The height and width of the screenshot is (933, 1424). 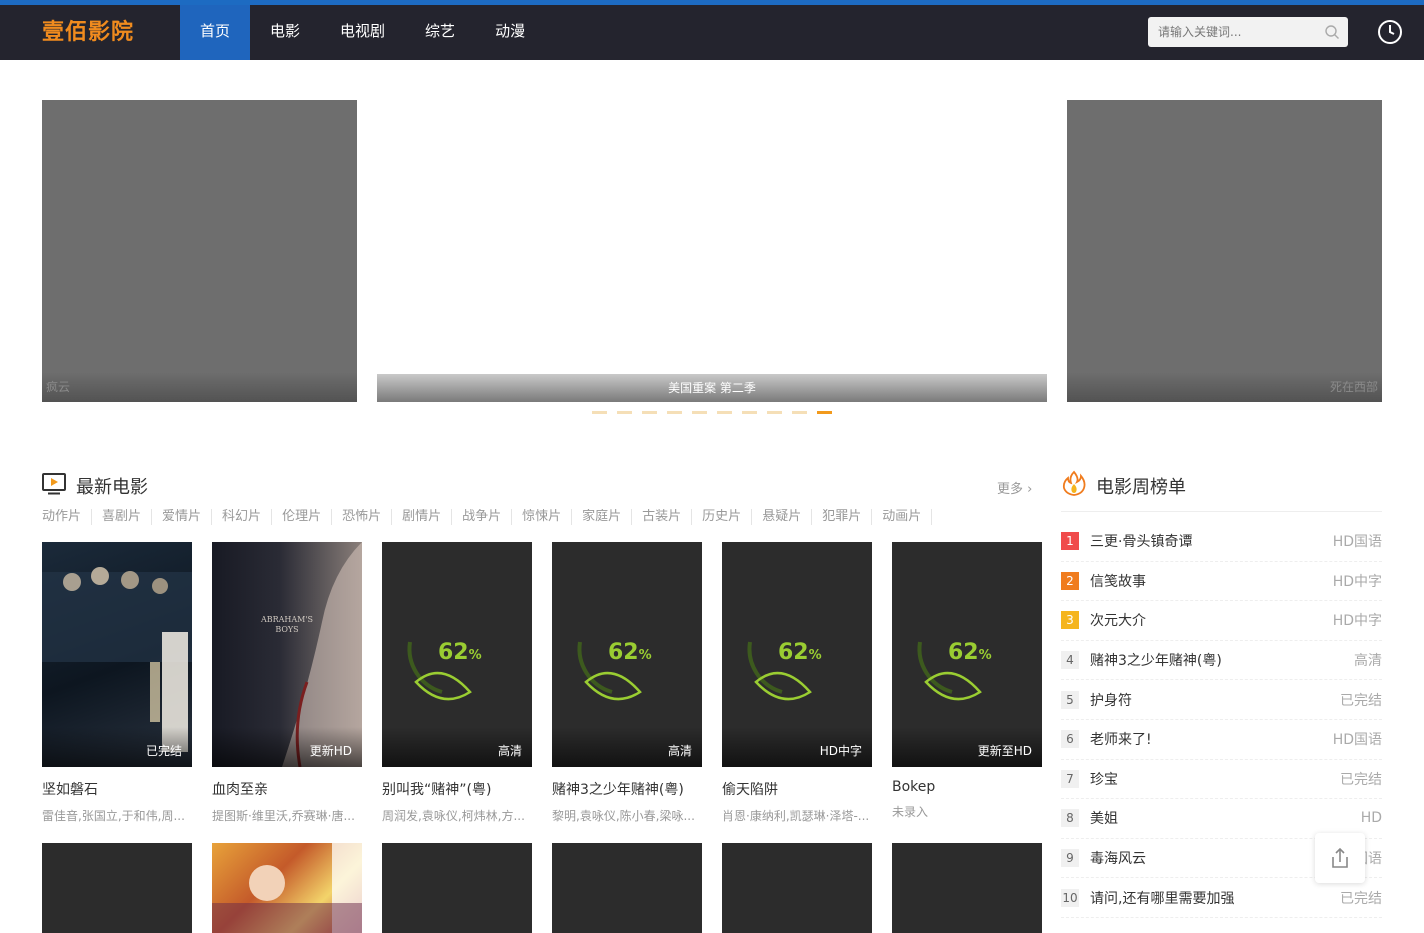 What do you see at coordinates (247, 517) in the screenshot?
I see `category-link: 科幻片` at bounding box center [247, 517].